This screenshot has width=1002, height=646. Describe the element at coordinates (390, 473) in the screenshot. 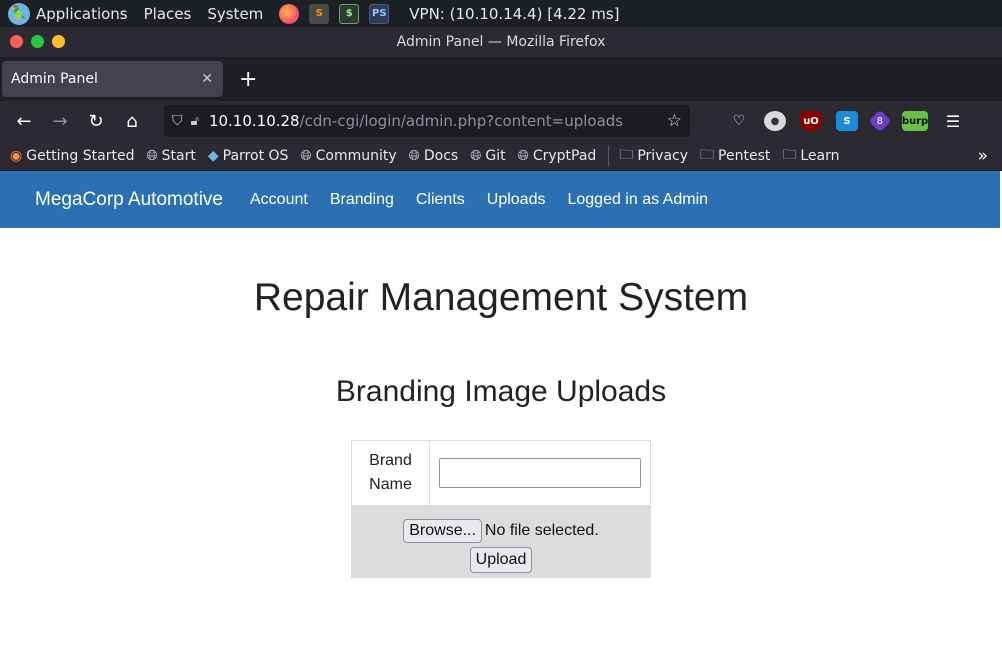

I see `brand-name-label: Brand Name` at that location.